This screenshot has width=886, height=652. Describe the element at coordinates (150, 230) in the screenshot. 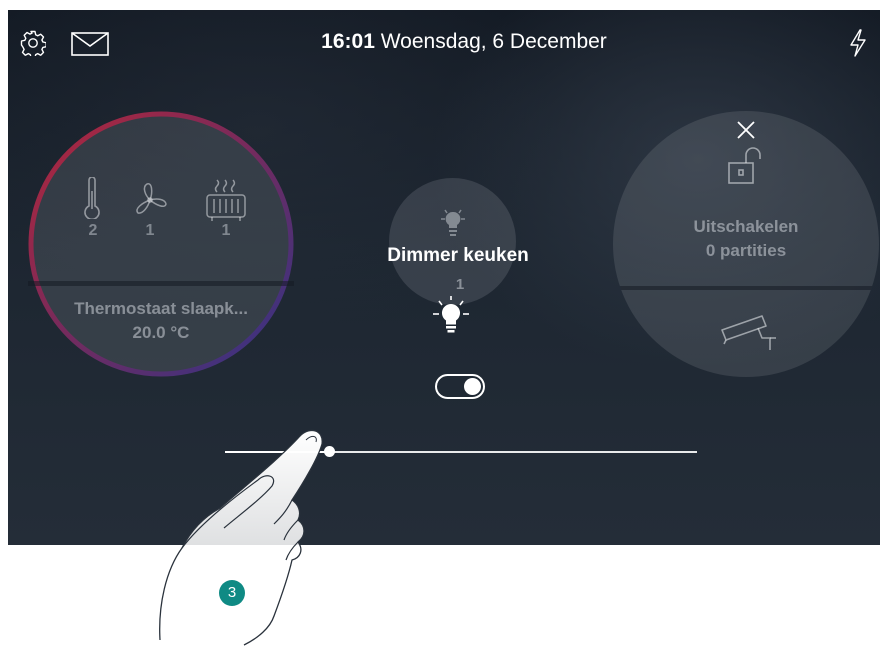

I see `fan-count: 1` at that location.